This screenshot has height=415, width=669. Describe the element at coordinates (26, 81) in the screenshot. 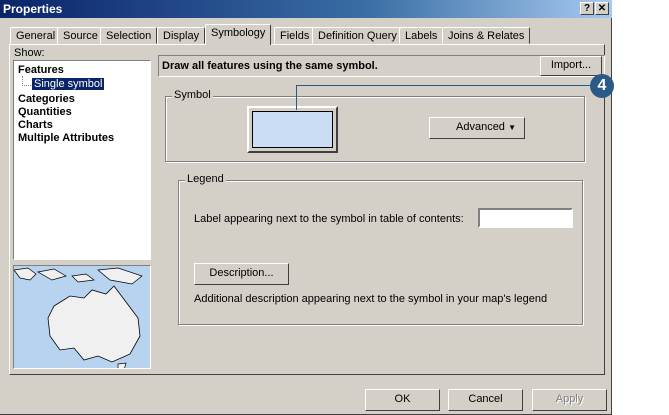

I see `tree-connector` at that location.